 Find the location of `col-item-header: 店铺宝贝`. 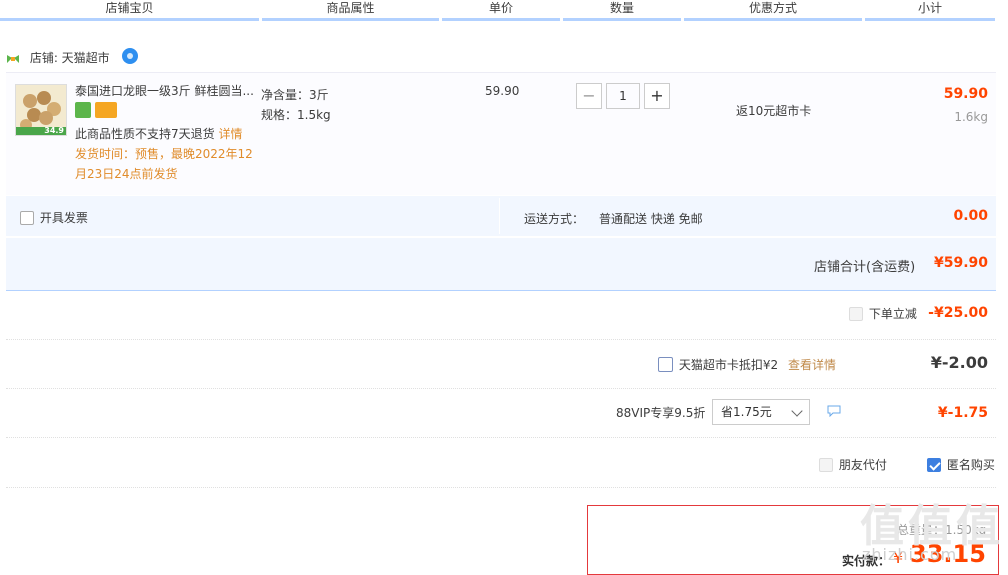

col-item-header: 店铺宝贝 is located at coordinates (129, 10).